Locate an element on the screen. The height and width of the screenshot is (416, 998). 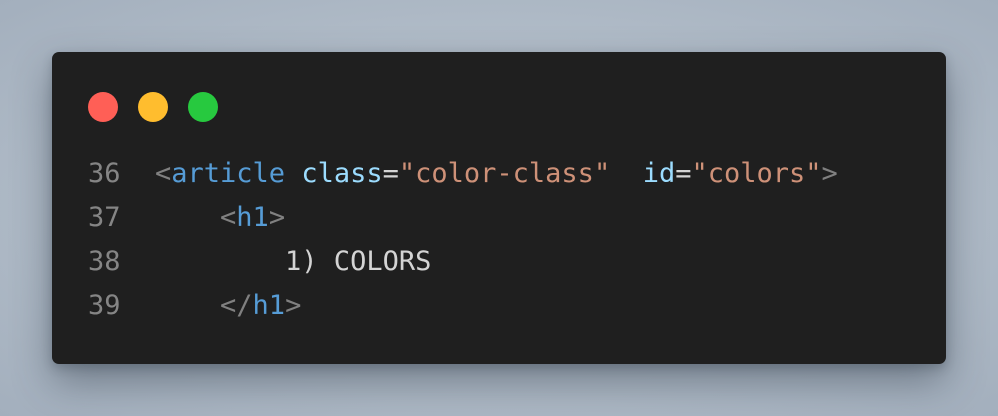
line-number: 36 is located at coordinates (104, 173).